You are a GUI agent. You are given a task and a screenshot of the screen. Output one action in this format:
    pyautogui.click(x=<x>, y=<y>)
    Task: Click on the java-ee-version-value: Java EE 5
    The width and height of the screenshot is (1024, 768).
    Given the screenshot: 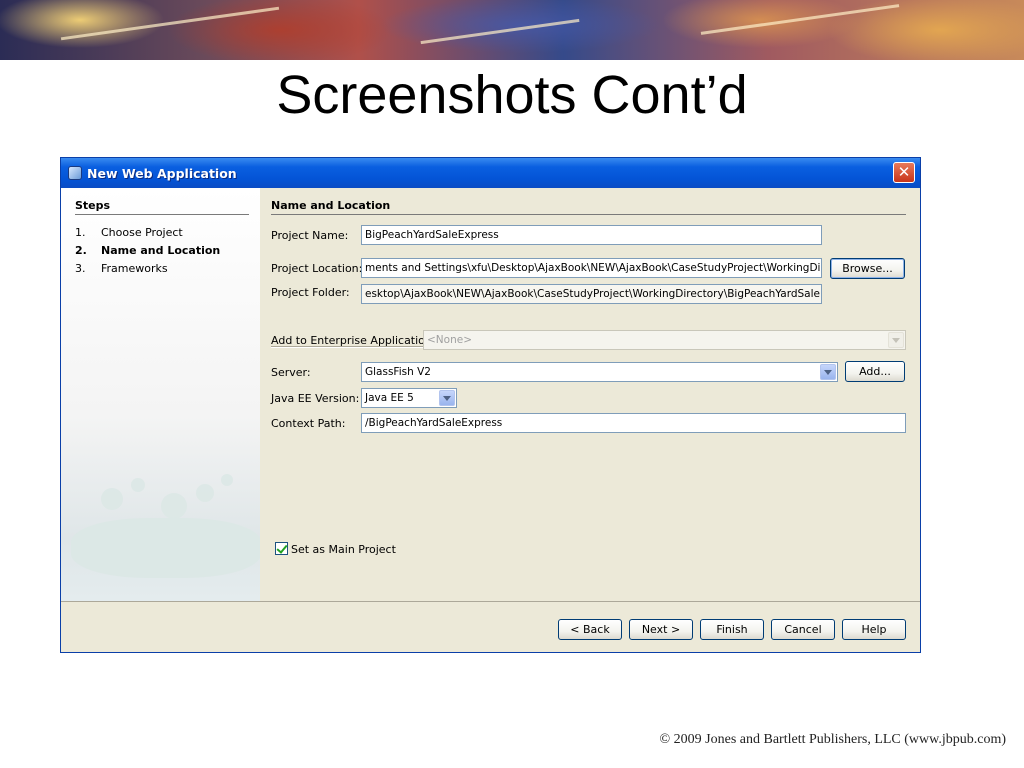 What is the action you would take?
    pyautogui.click(x=389, y=398)
    